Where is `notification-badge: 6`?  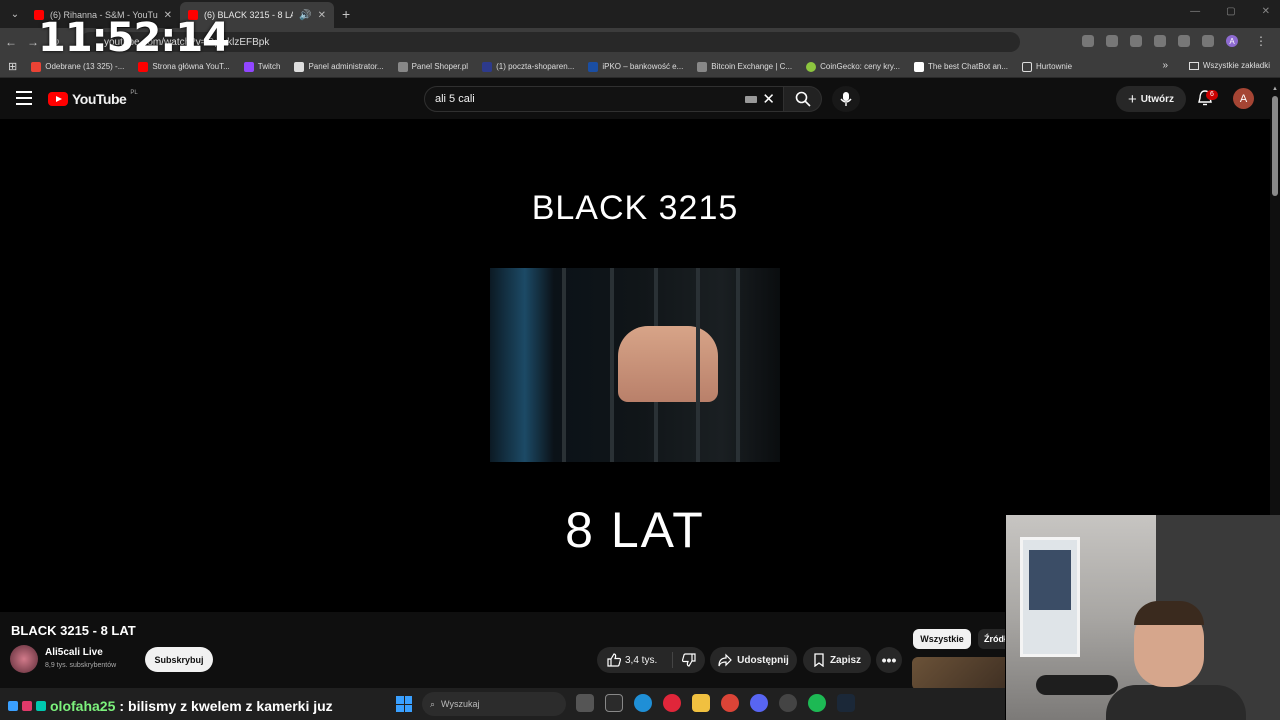
notification-badge: 6 is located at coordinates (1212, 95).